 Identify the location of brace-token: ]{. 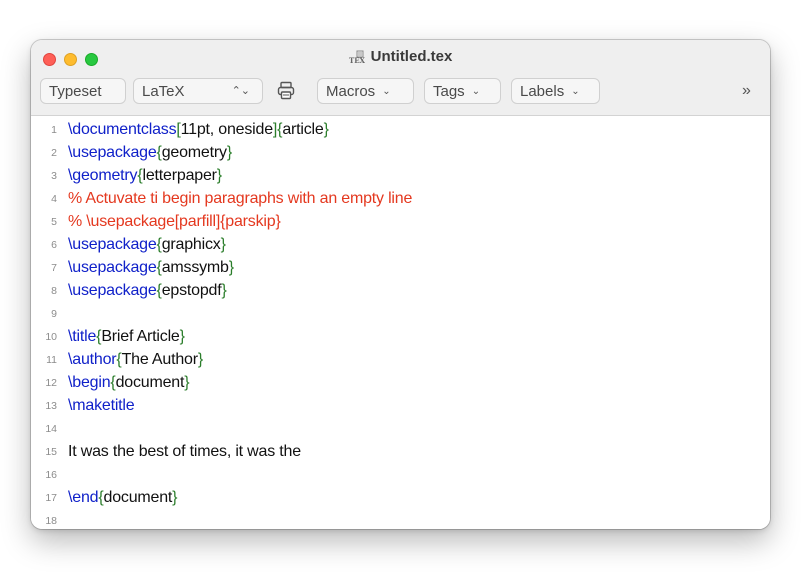
(277, 129).